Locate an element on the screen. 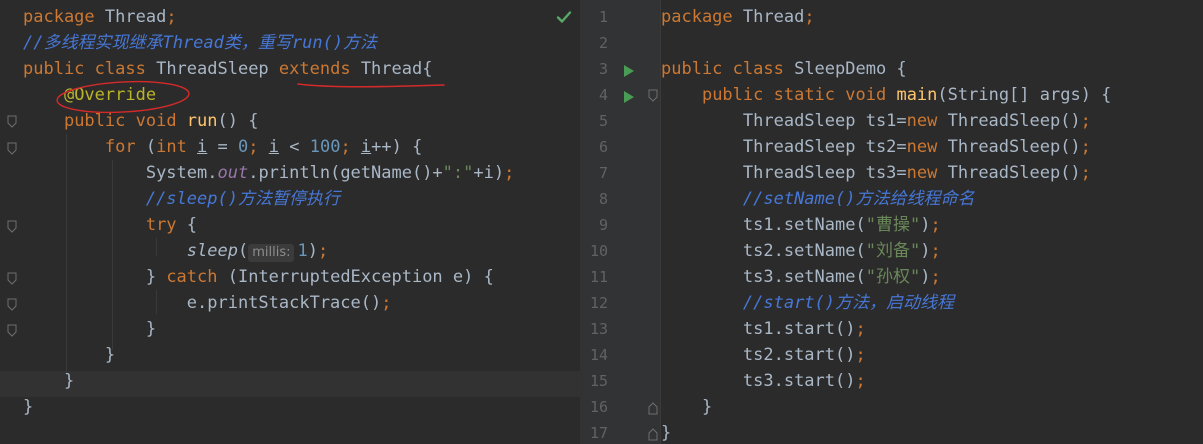 This screenshot has height=444, width=1203. line-number: 12 is located at coordinates (598, 303).